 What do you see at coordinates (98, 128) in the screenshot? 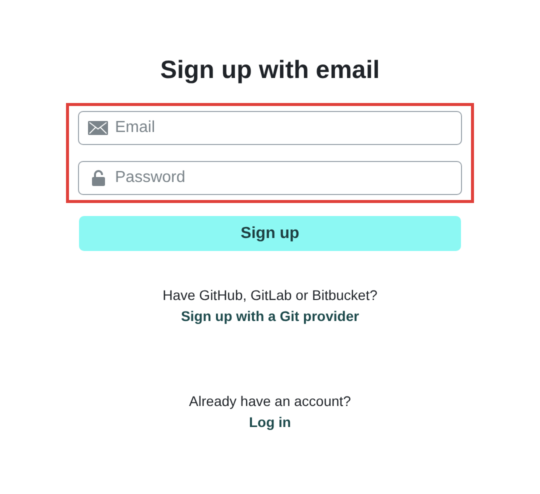
I see `envelope-icon` at bounding box center [98, 128].